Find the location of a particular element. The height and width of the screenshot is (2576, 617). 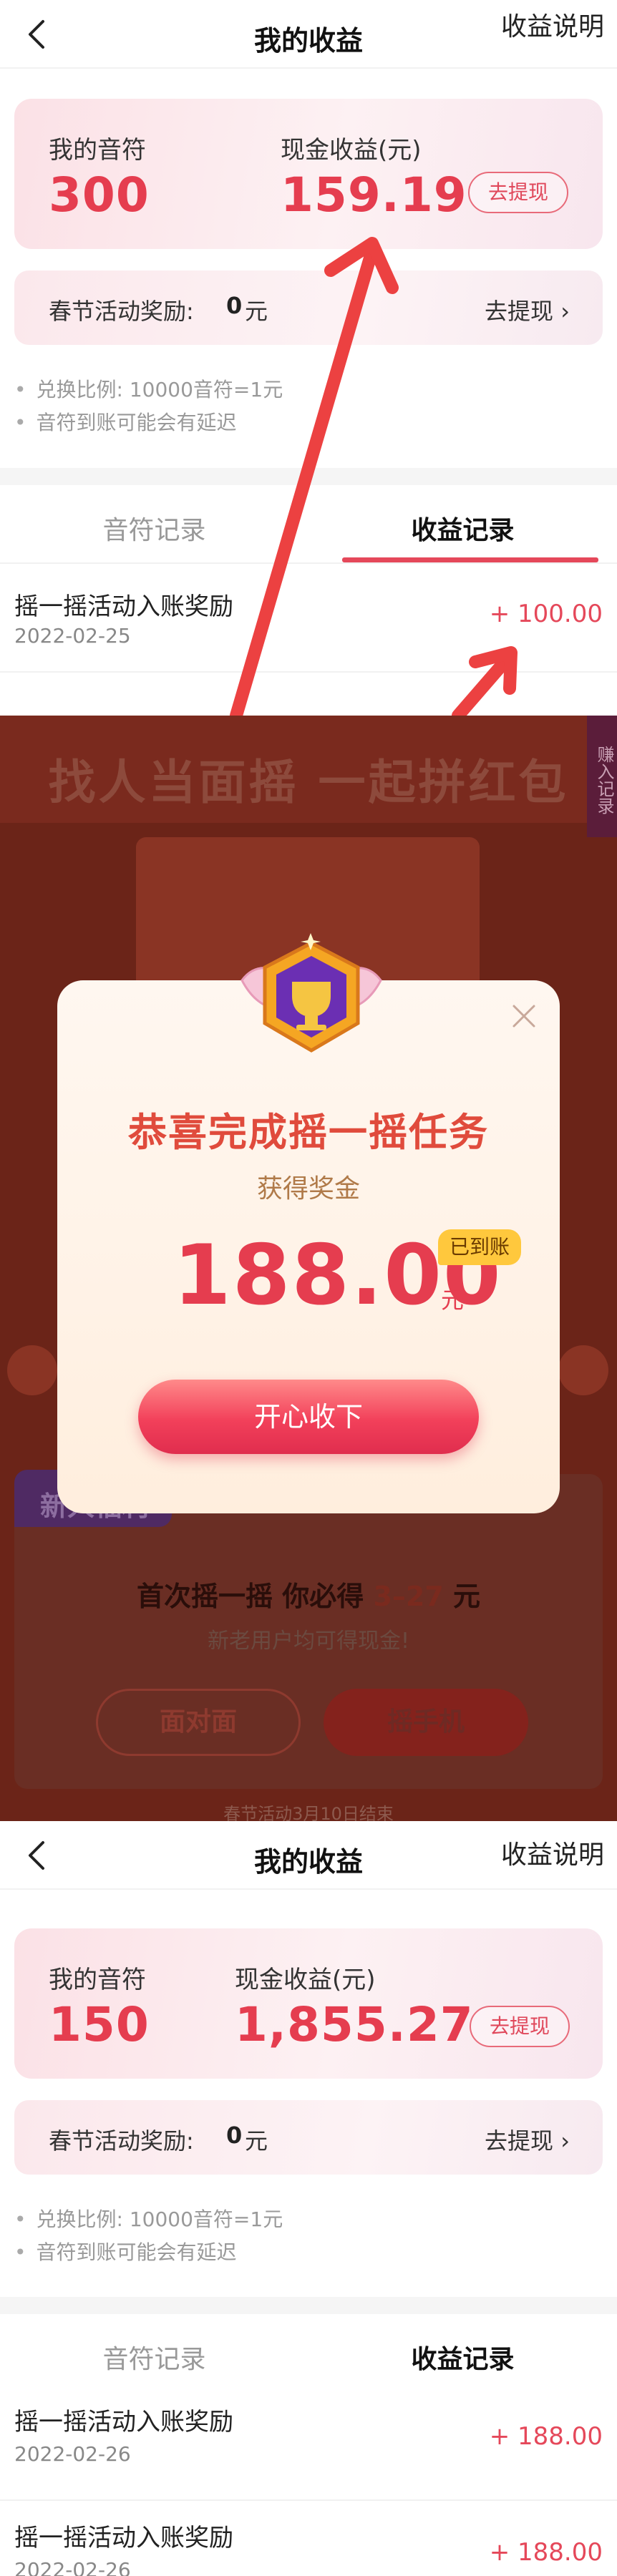

accept-button: 开心收下 is located at coordinates (308, 1417).